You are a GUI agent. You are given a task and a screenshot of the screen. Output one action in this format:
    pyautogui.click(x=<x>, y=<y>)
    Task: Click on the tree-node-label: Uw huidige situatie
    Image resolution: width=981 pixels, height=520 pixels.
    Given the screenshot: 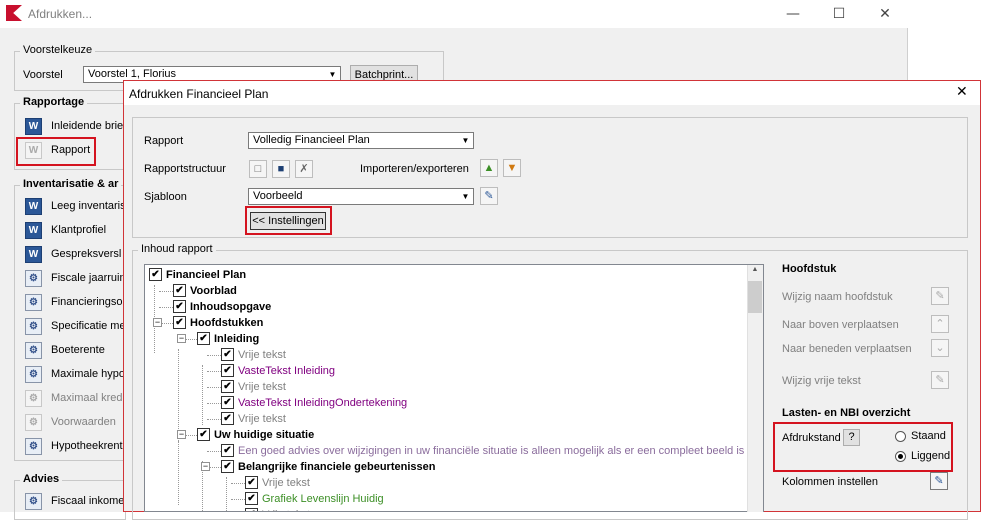 What is the action you would take?
    pyautogui.click(x=264, y=436)
    